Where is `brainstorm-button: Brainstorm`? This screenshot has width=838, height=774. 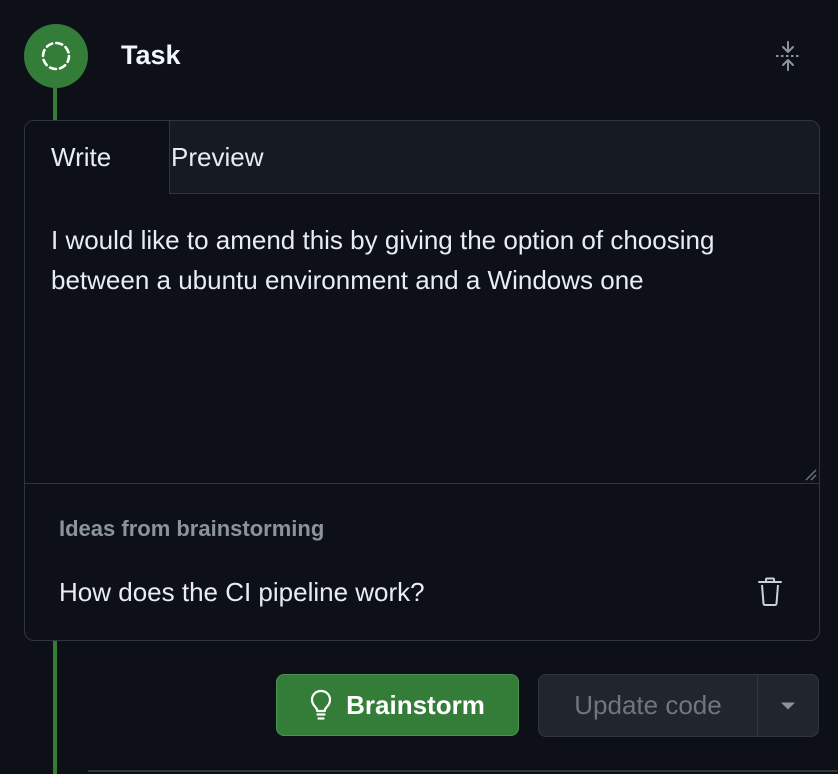
brainstorm-button: Brainstorm is located at coordinates (397, 705).